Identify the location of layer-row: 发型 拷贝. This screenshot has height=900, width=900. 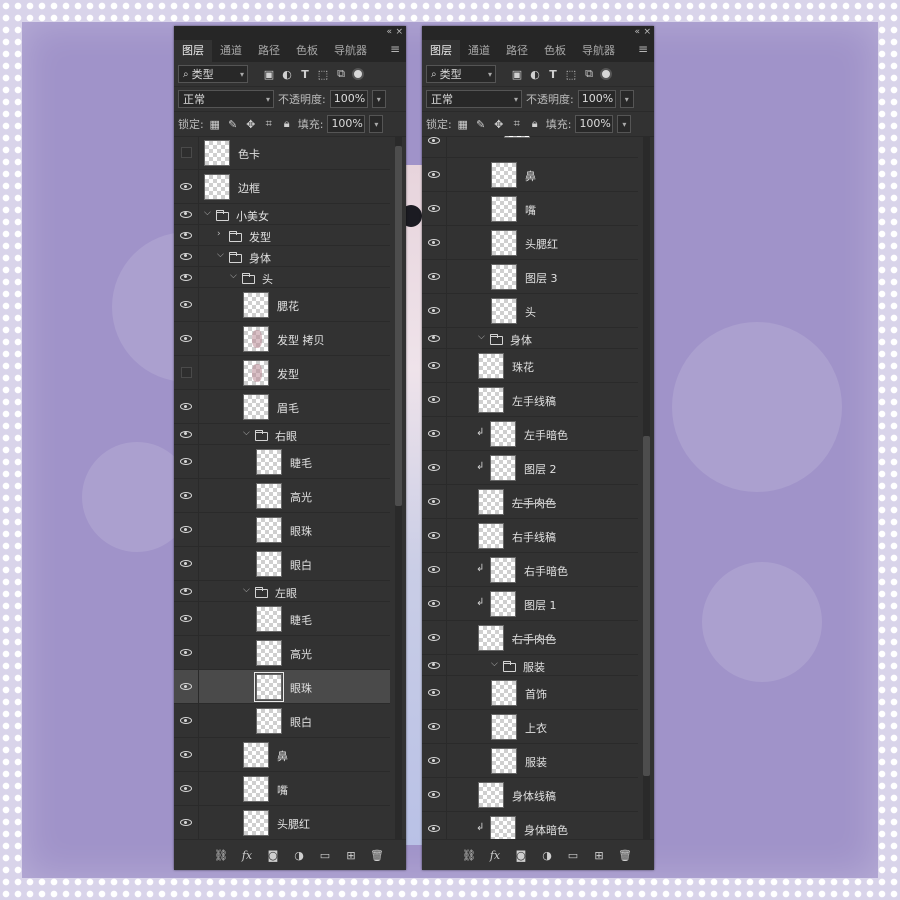
(282, 339).